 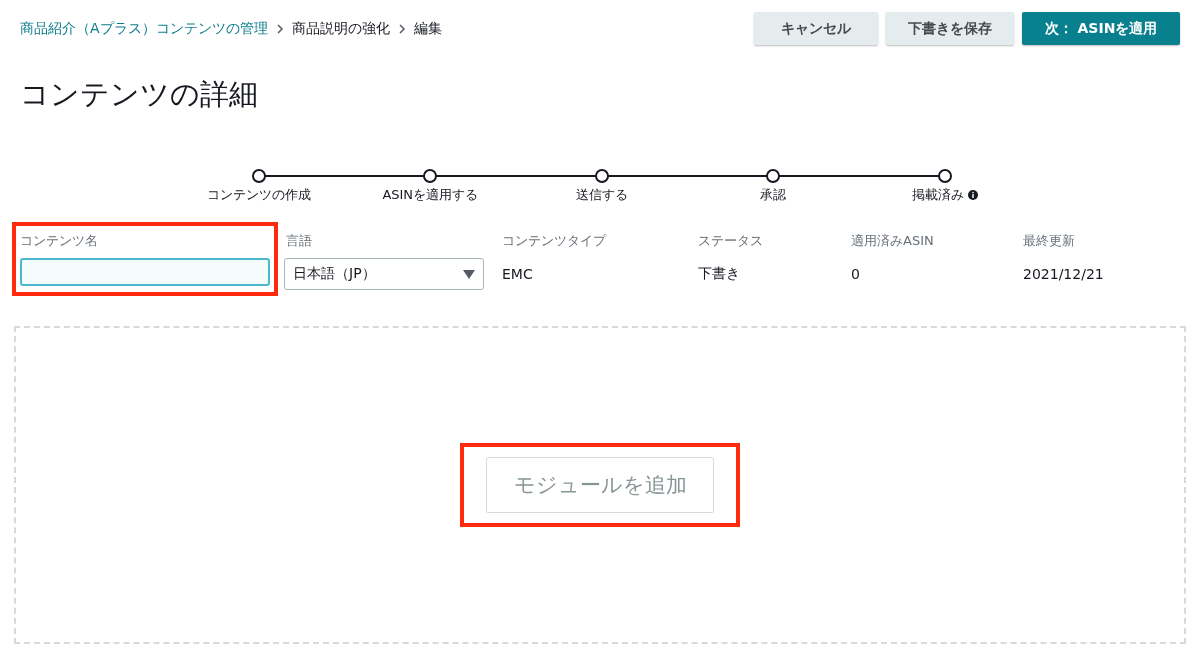 What do you see at coordinates (937, 195) in the screenshot?
I see `step-label: 掲載済み` at bounding box center [937, 195].